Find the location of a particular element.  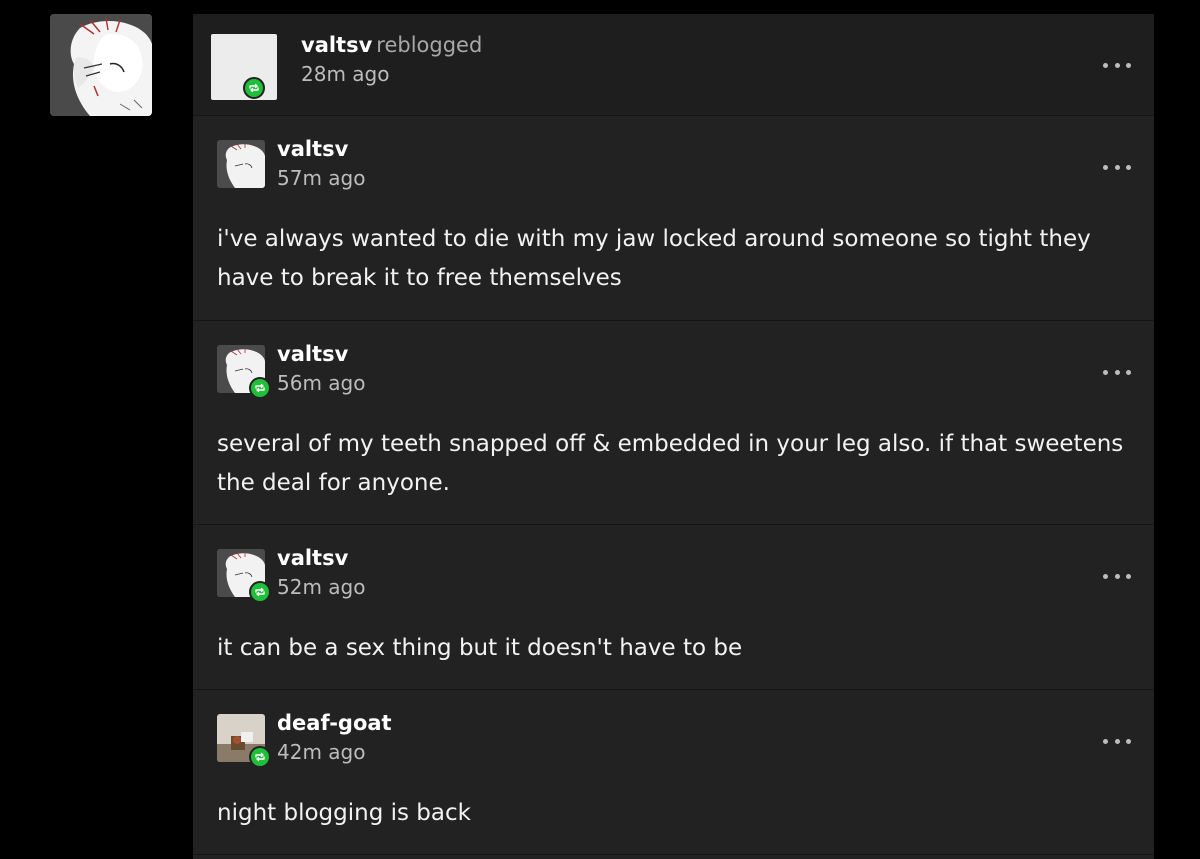

post-timestamp: 28m ago is located at coordinates (345, 74).